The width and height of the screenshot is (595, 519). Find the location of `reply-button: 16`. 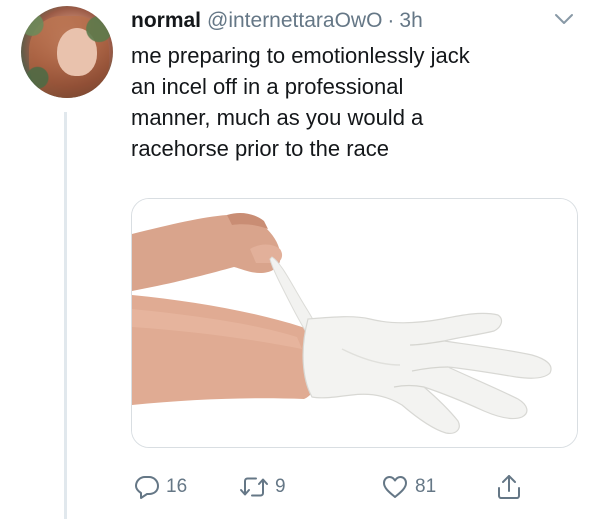

reply-button: 16 is located at coordinates (160, 487).